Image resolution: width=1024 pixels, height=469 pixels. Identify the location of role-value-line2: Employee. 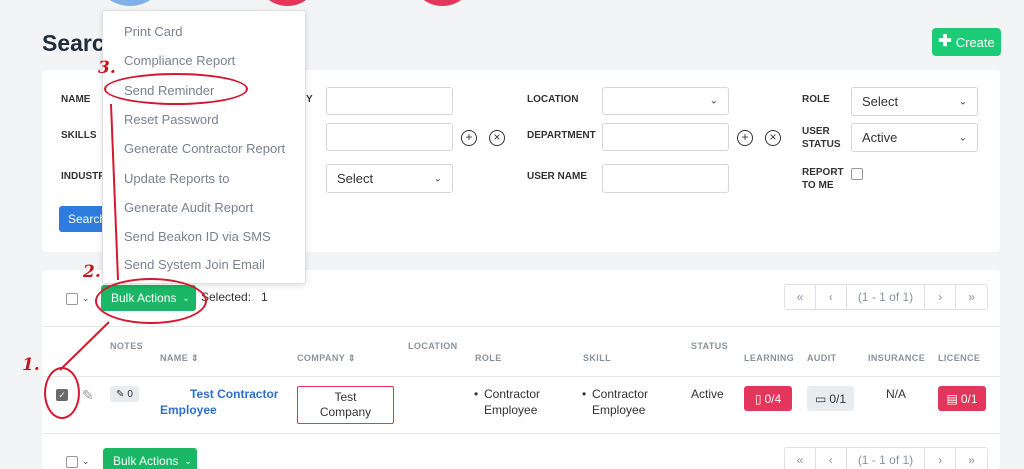
(511, 410).